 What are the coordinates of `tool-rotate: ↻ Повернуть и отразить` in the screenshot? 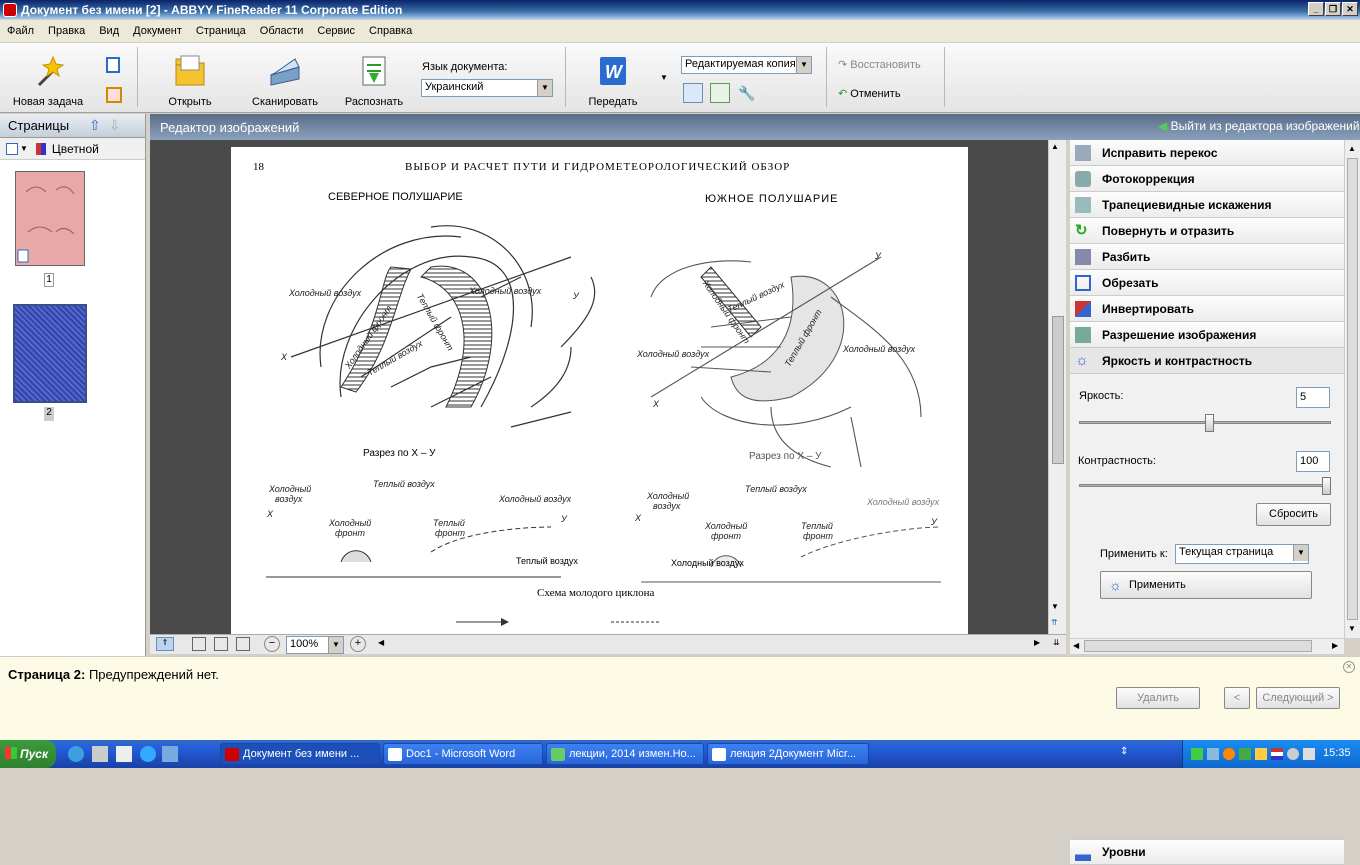 It's located at (1207, 231).